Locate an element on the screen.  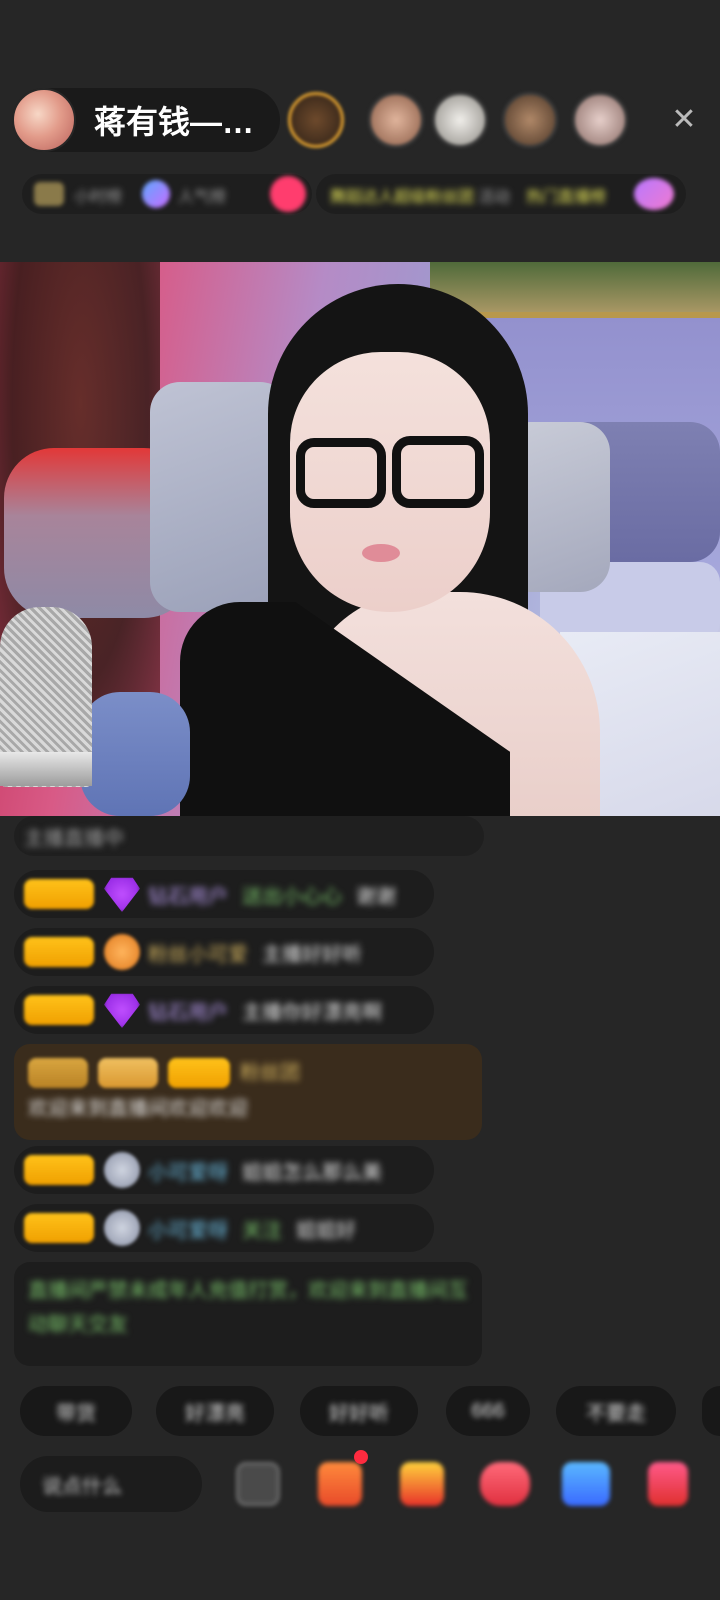
host-avatar is located at coordinates (44, 120).